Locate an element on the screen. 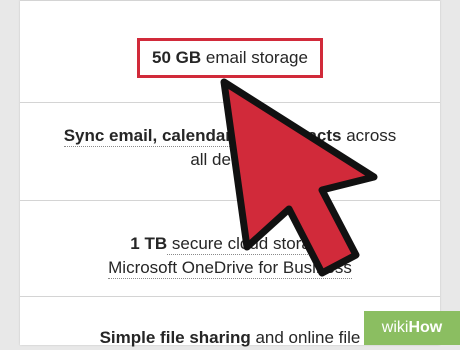 The height and width of the screenshot is (350, 460). sync-title: Sync email, calendar is located at coordinates (147, 136).